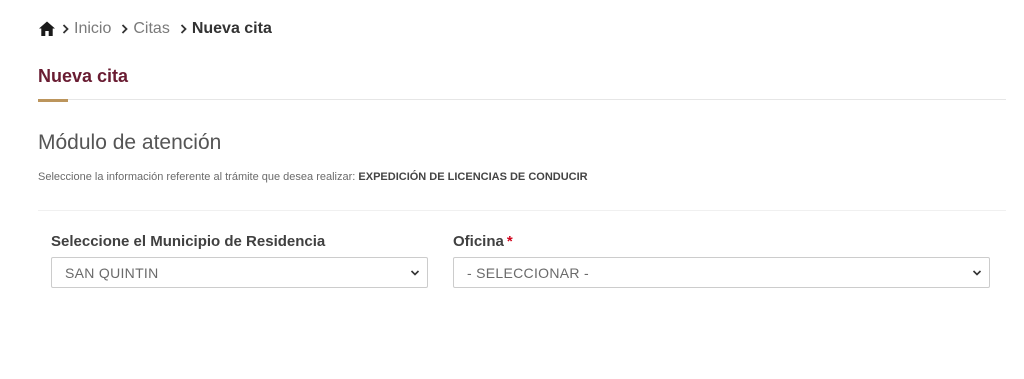 The image size is (1024, 379). What do you see at coordinates (721, 272) in the screenshot?
I see `oficina-select: - SELECCIONAR -` at bounding box center [721, 272].